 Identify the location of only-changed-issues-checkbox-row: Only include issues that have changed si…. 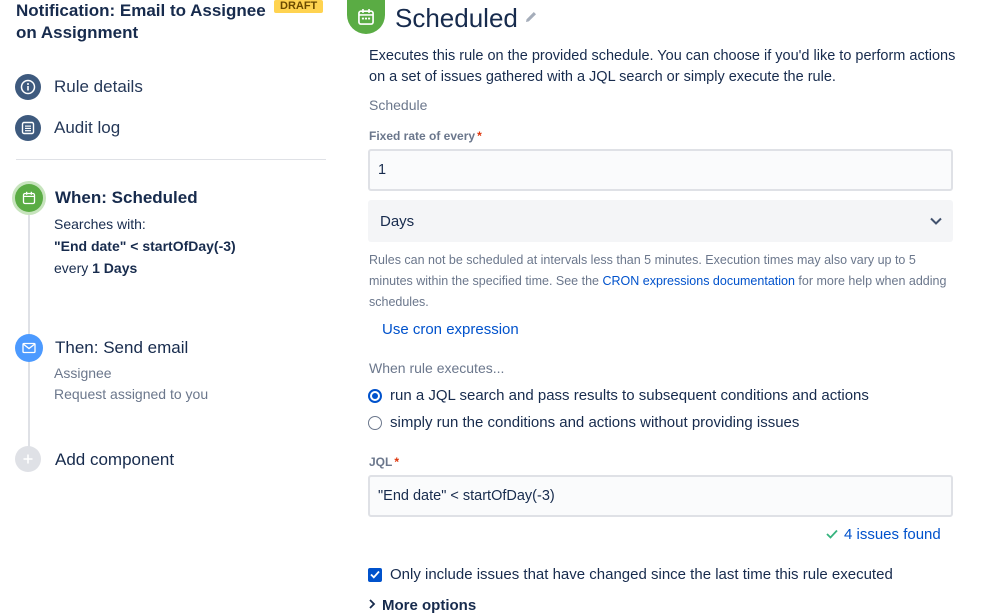
(630, 574).